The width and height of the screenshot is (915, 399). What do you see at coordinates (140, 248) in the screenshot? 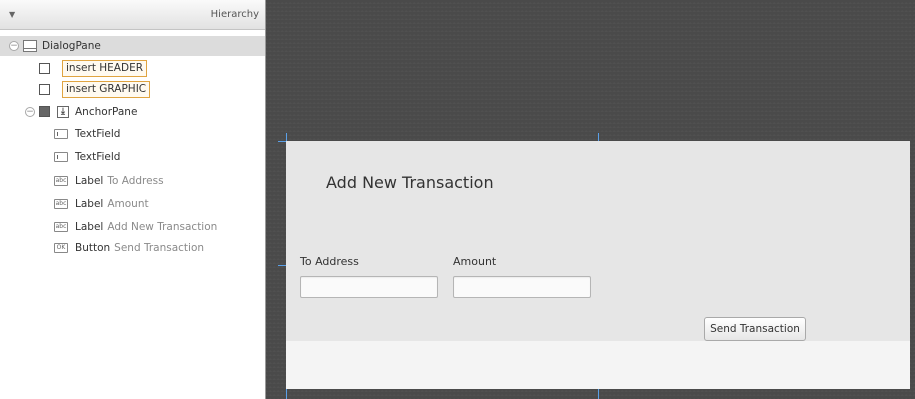
I see `tree-item-label: Button Send Transaction` at bounding box center [140, 248].